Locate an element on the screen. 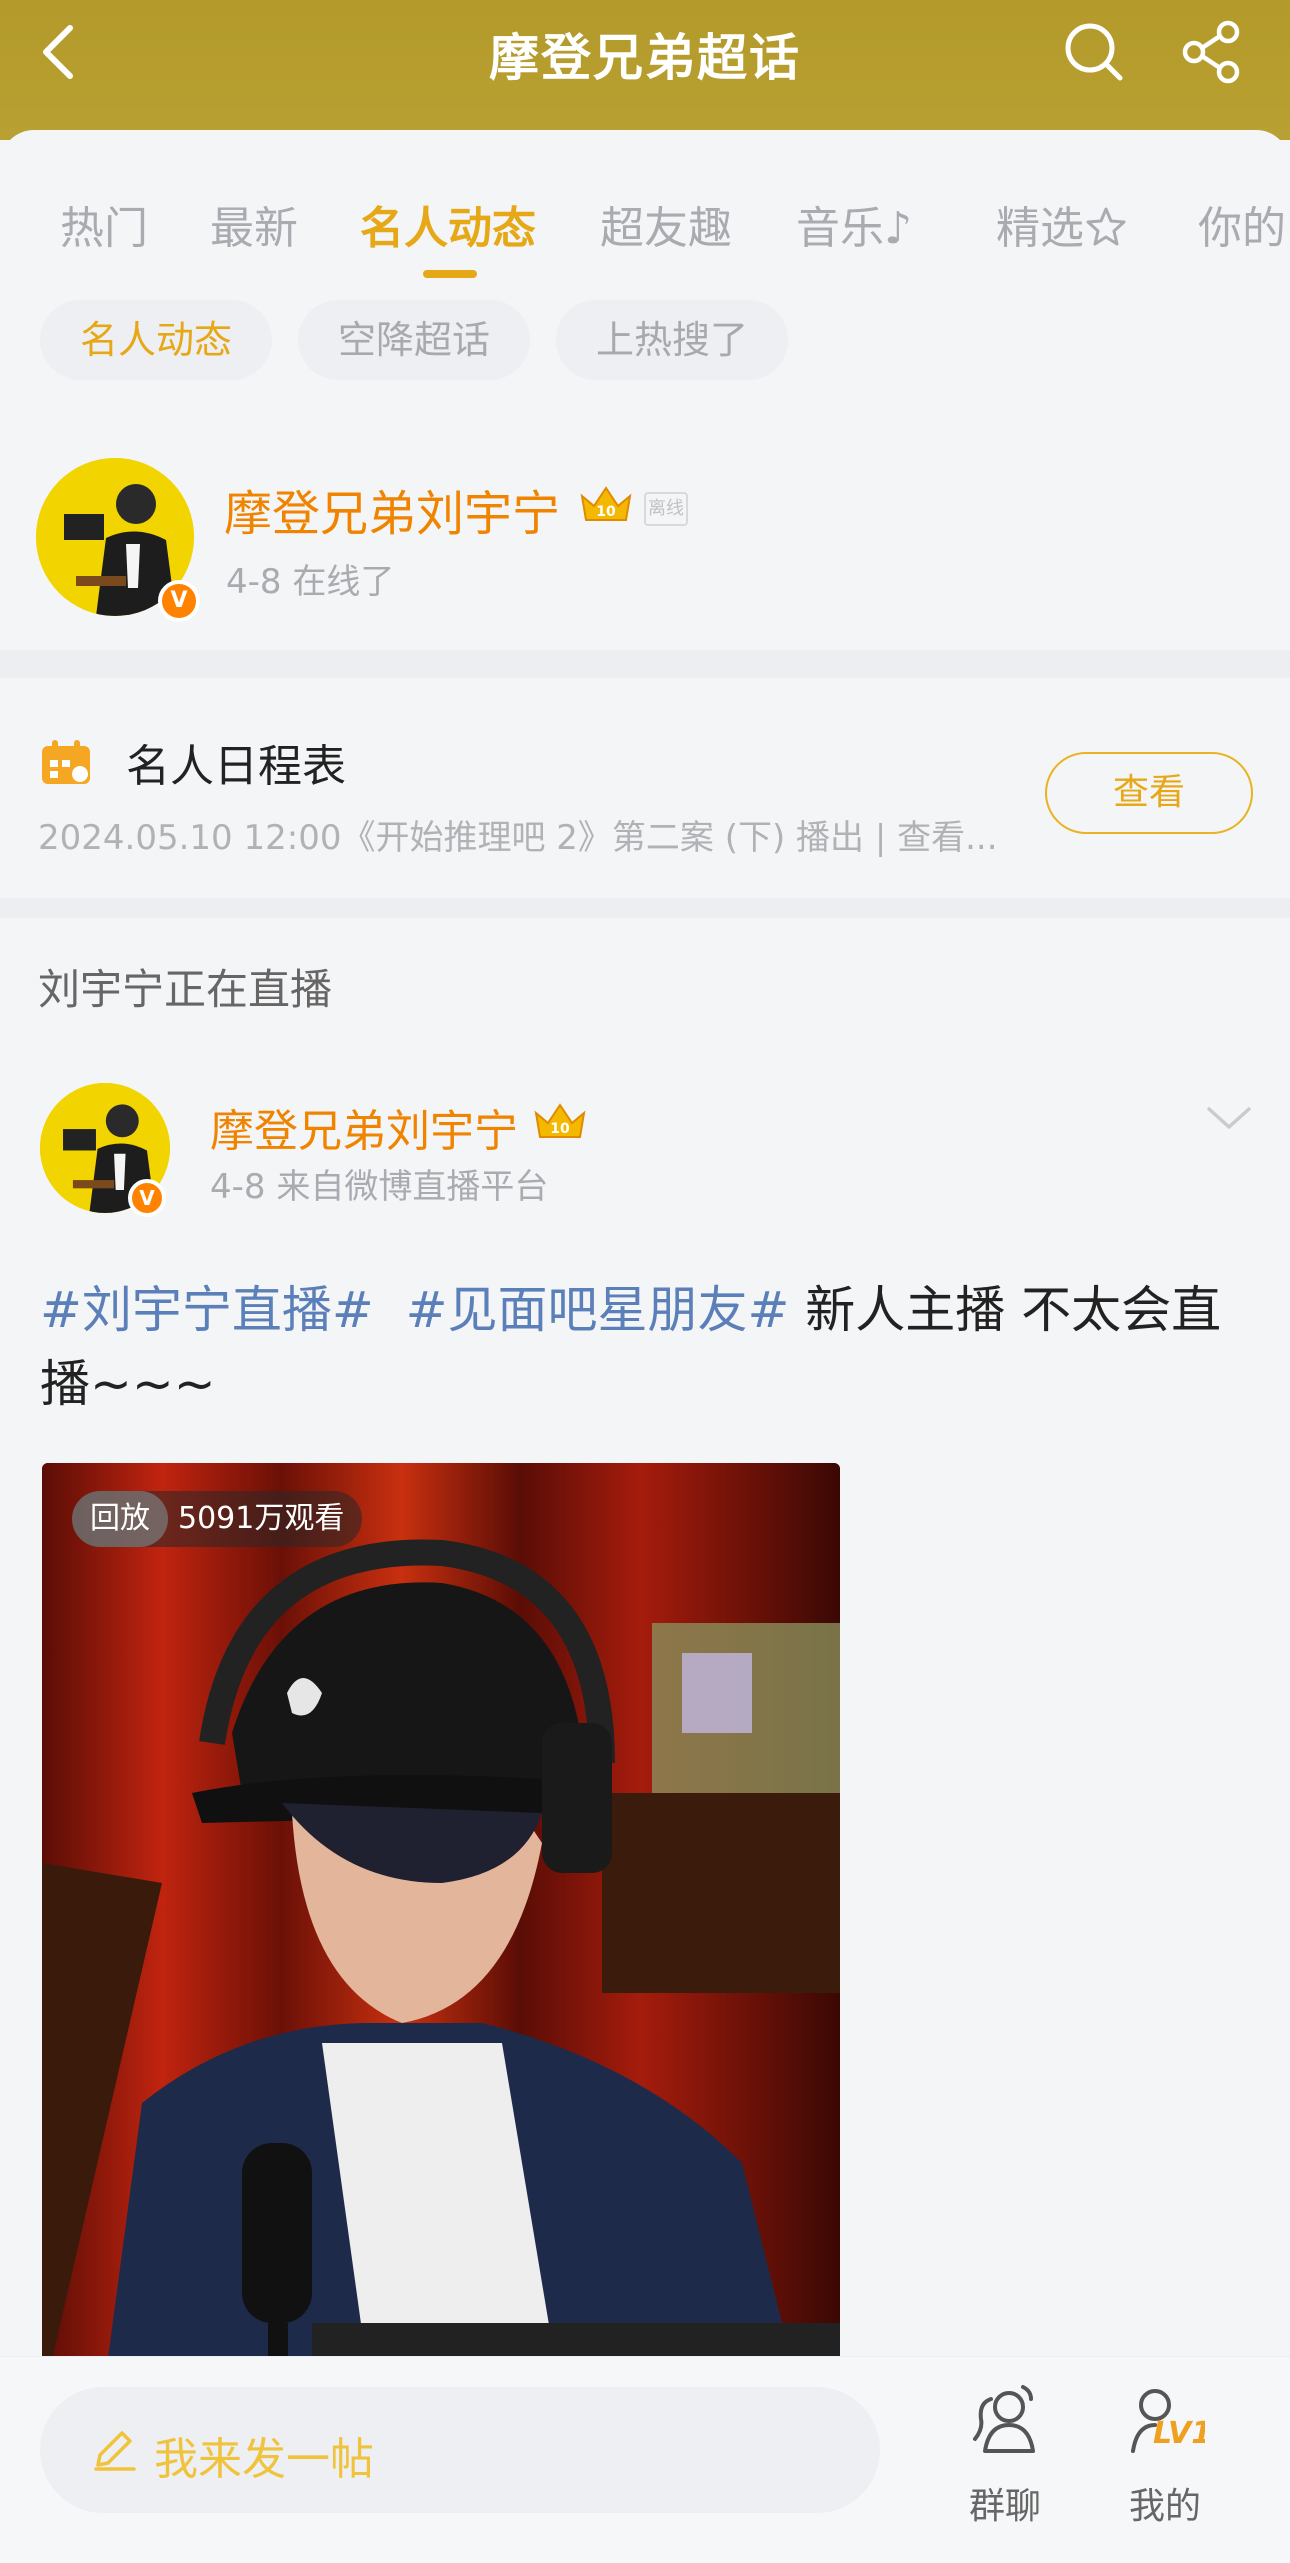 This screenshot has height=2563, width=1290. hashtag-link: #见面吧星朋友# is located at coordinates (598, 1310).